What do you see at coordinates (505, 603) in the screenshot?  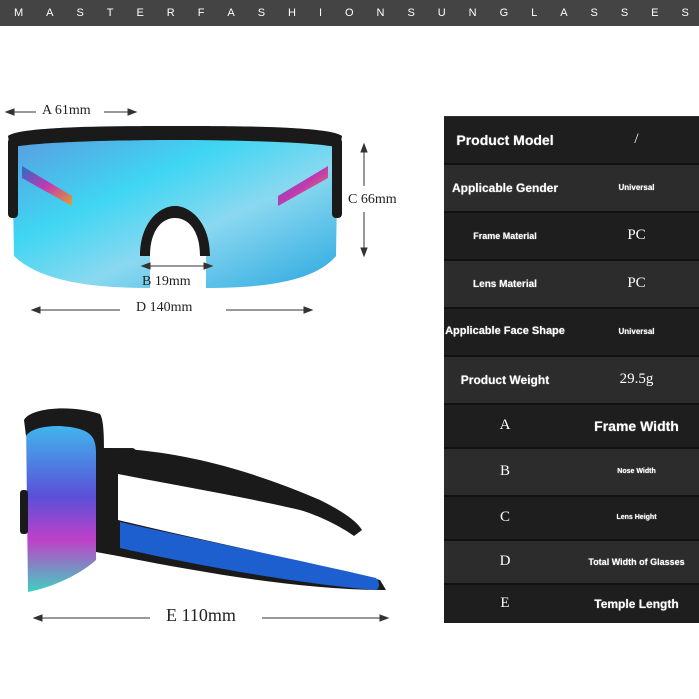 I see `spec-label: E` at bounding box center [505, 603].